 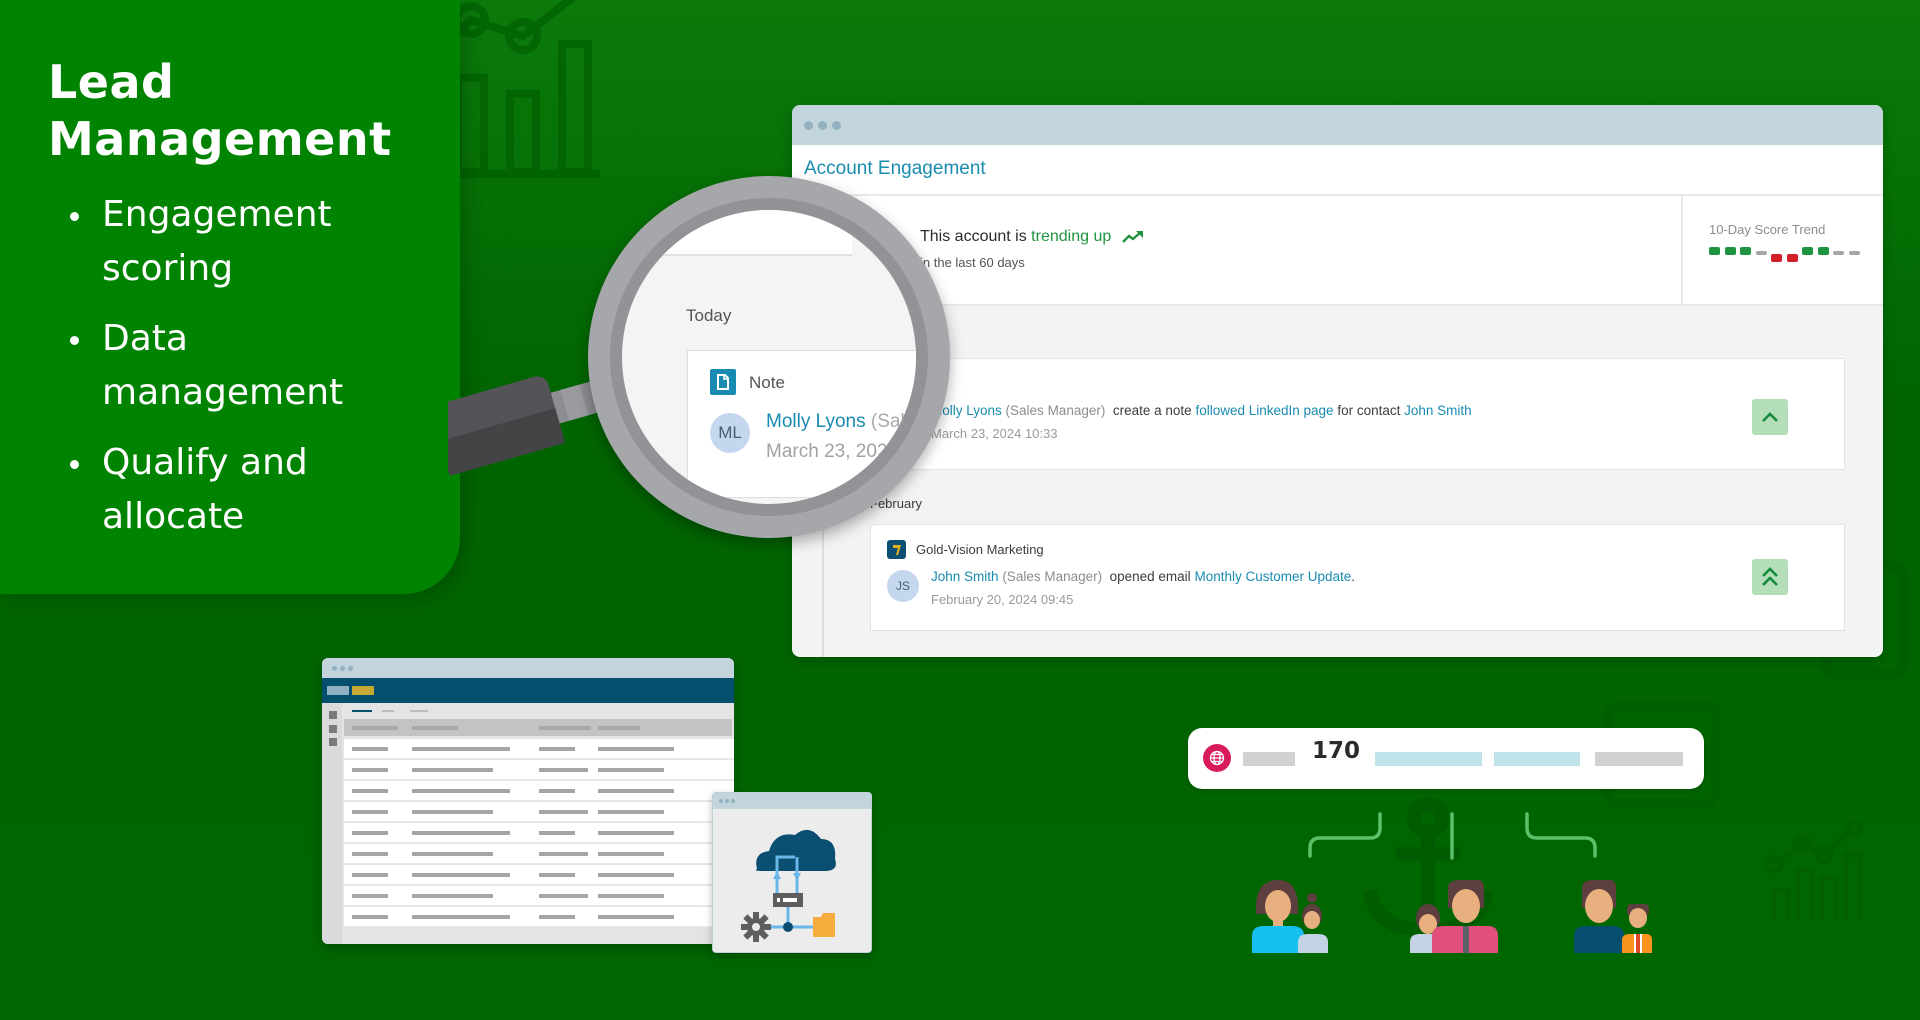 What do you see at coordinates (972, 262) in the screenshot?
I see `trend-period: in the last 60 days` at bounding box center [972, 262].